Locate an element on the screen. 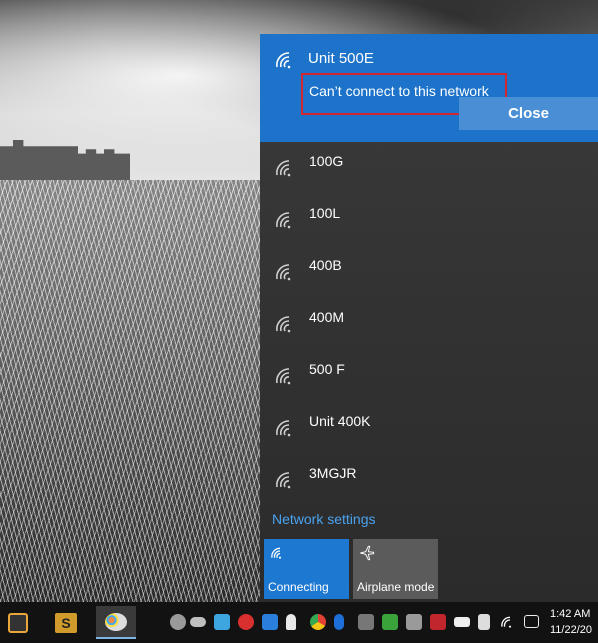  network-item: 3MGJR is located at coordinates (429, 480).